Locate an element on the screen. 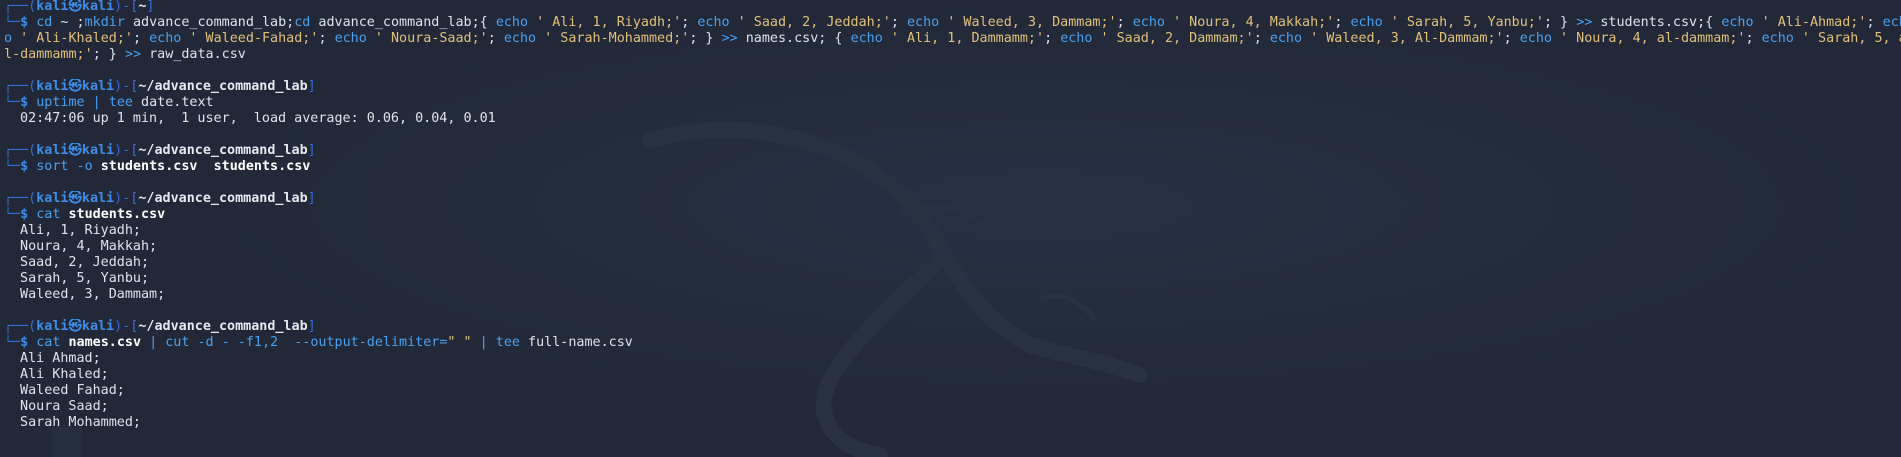 The height and width of the screenshot is (457, 1901). command-token: names.csv is located at coordinates (105, 342).